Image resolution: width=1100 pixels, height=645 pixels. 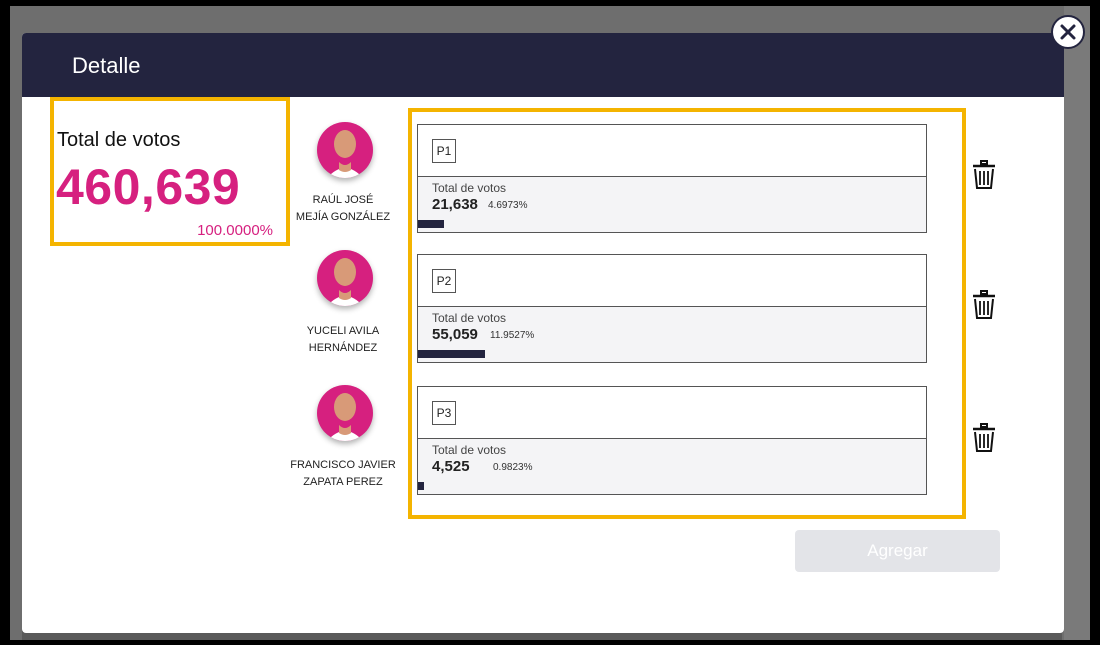 What do you see at coordinates (512, 335) in the screenshot?
I see `votes-percent: 11.9527%` at bounding box center [512, 335].